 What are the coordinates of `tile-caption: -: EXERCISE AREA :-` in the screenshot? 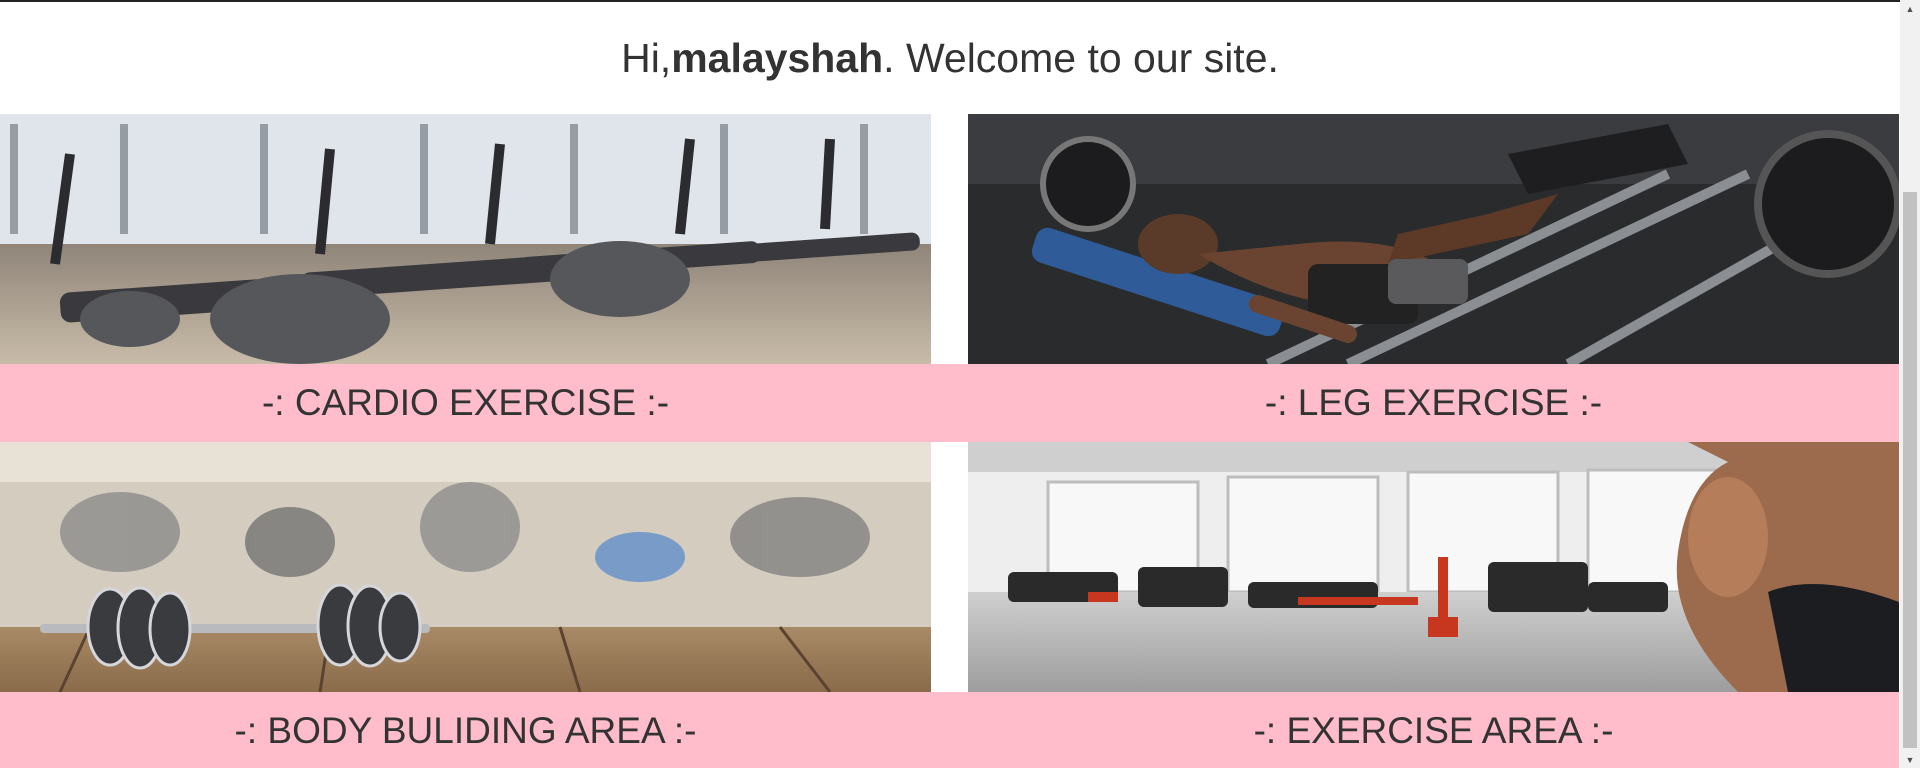 It's located at (1433, 730).